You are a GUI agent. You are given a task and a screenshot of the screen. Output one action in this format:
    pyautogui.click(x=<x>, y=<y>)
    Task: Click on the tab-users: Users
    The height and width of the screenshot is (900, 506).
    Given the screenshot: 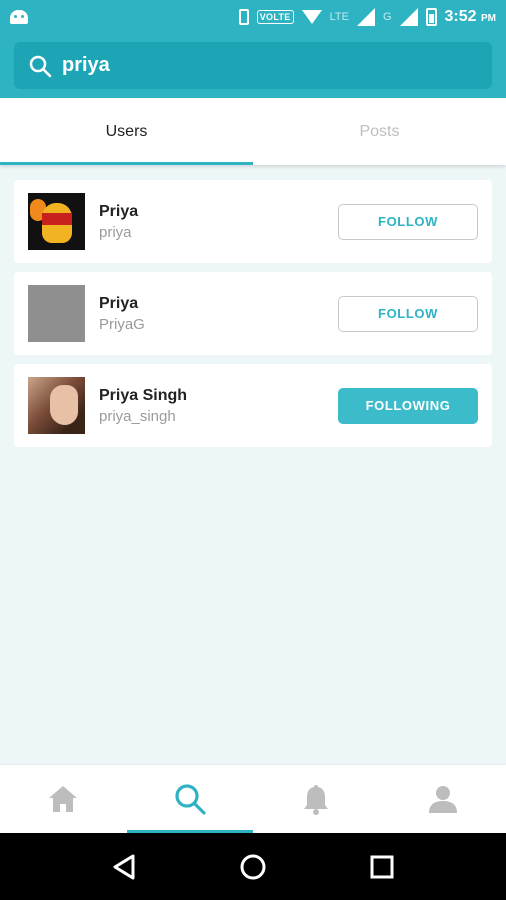 What is the action you would take?
    pyautogui.click(x=126, y=131)
    